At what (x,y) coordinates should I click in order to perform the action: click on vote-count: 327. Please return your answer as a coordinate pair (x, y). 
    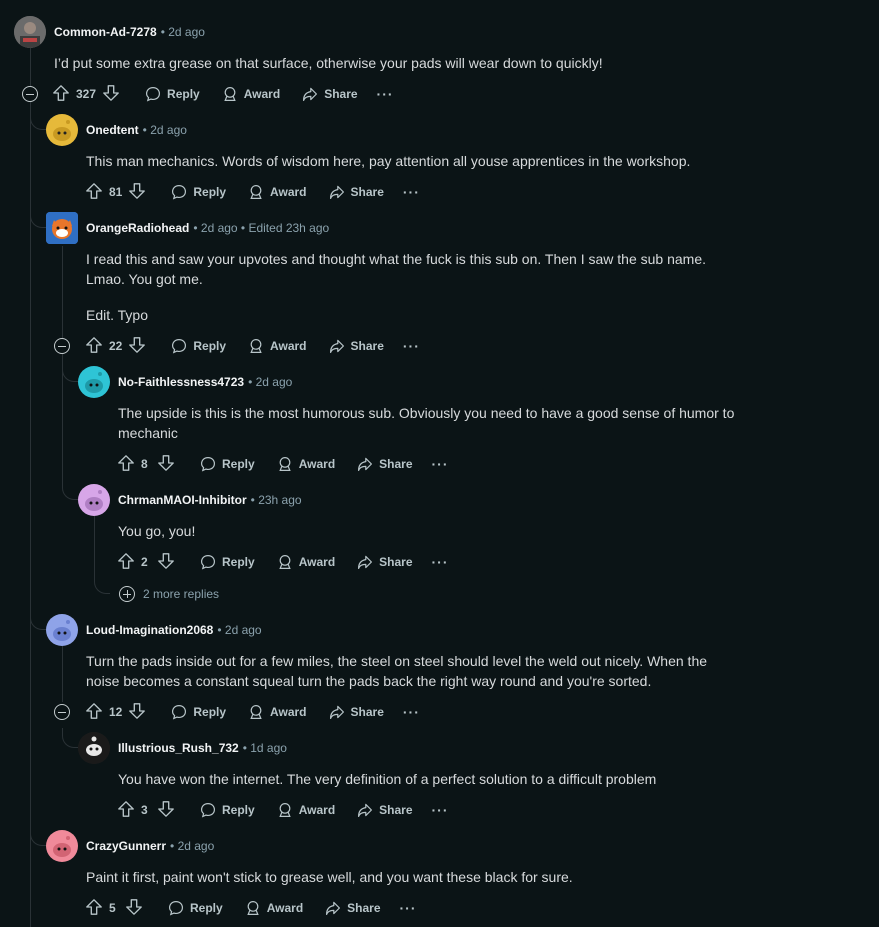
    Looking at the image, I should click on (86, 94).